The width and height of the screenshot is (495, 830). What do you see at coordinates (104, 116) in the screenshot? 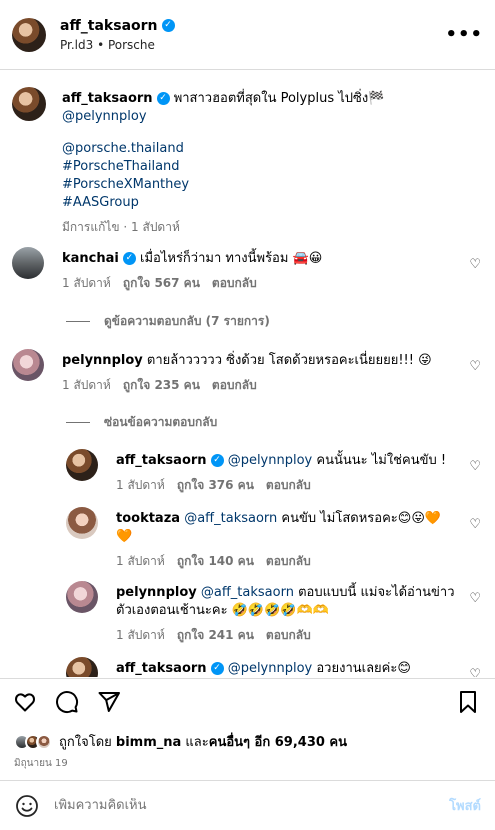
I see `caption-mention: @pelynnploy` at bounding box center [104, 116].